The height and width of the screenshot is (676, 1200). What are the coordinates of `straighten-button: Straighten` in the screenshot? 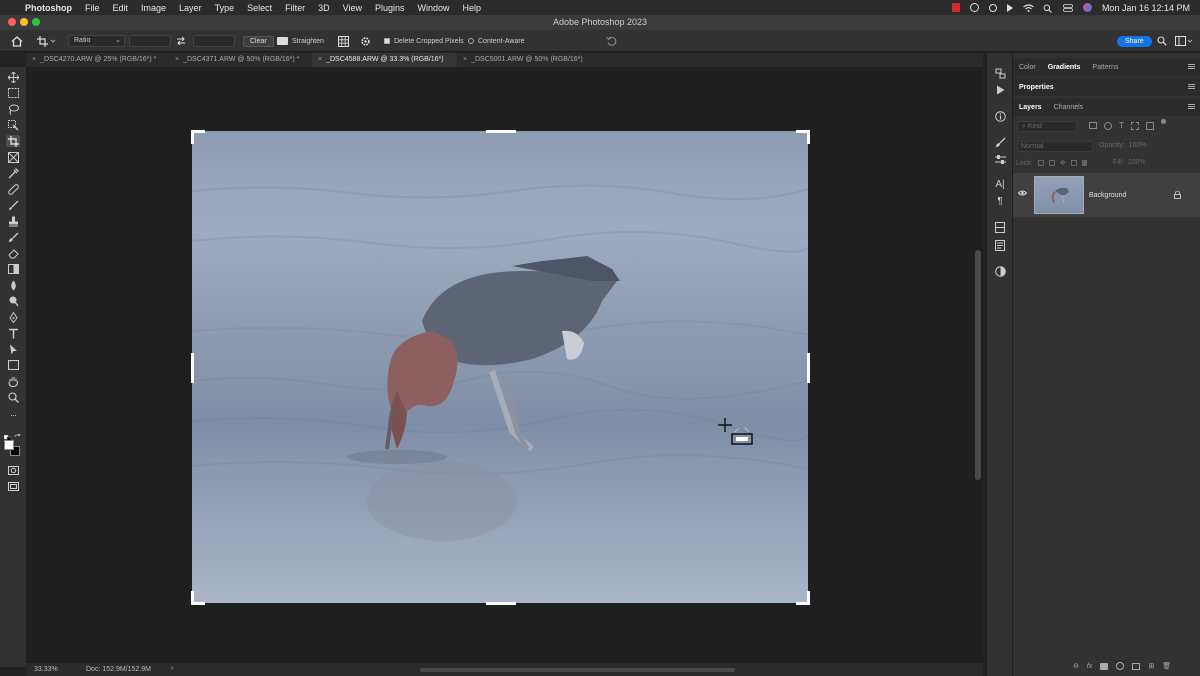 It's located at (300, 41).